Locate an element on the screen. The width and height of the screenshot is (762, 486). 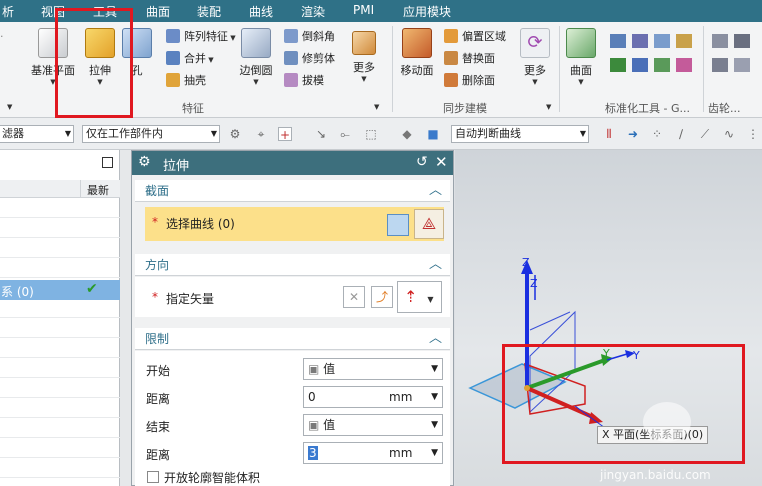
group-left-expand-icon: ▼ is located at coordinates (9, 107).